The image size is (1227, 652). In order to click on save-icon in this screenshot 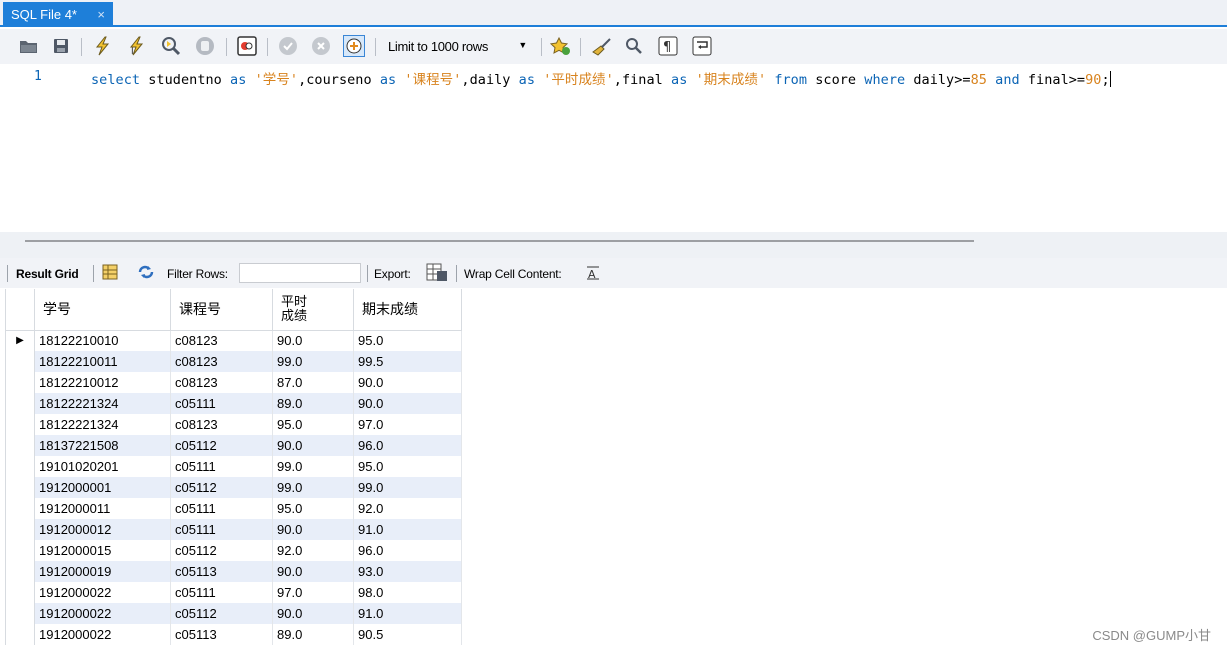, I will do `click(61, 46)`.